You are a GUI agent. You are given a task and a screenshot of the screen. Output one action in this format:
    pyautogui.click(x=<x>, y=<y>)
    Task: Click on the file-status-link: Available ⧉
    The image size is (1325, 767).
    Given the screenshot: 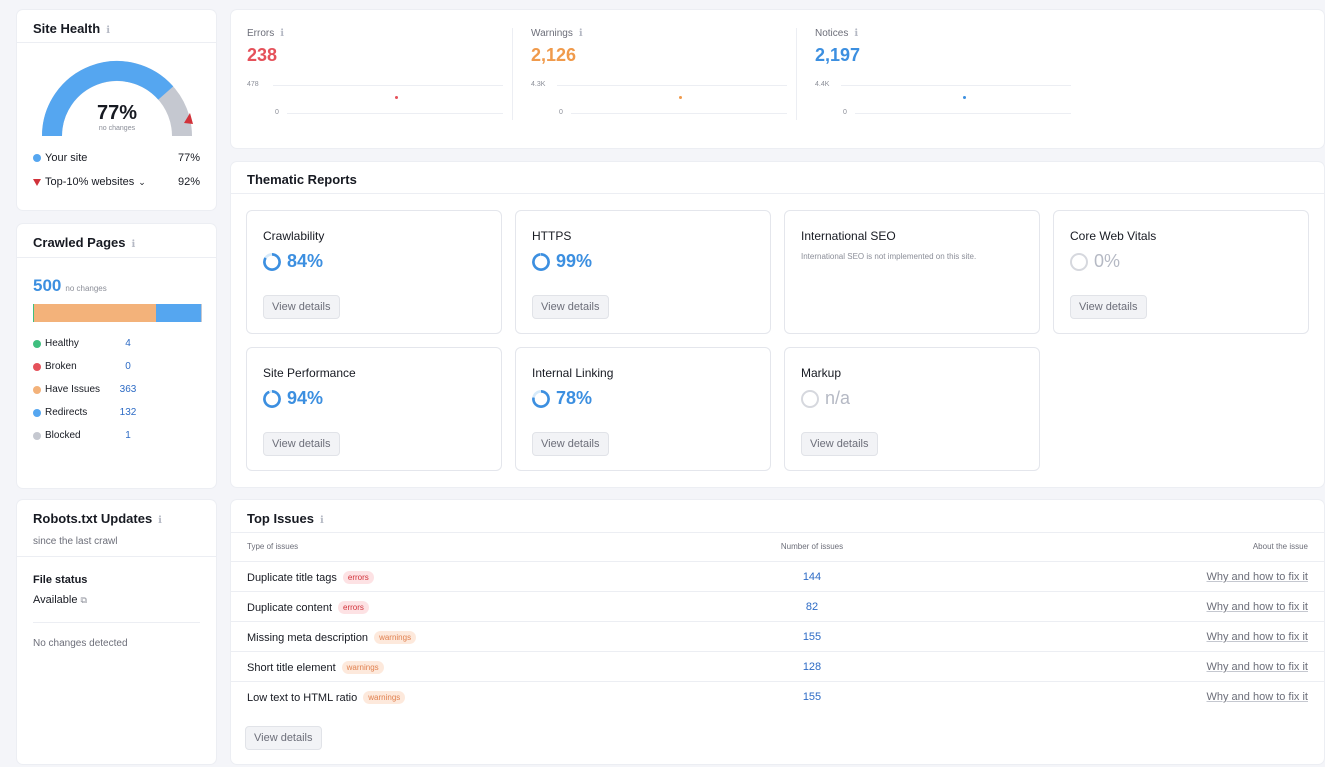 What is the action you would take?
    pyautogui.click(x=60, y=600)
    